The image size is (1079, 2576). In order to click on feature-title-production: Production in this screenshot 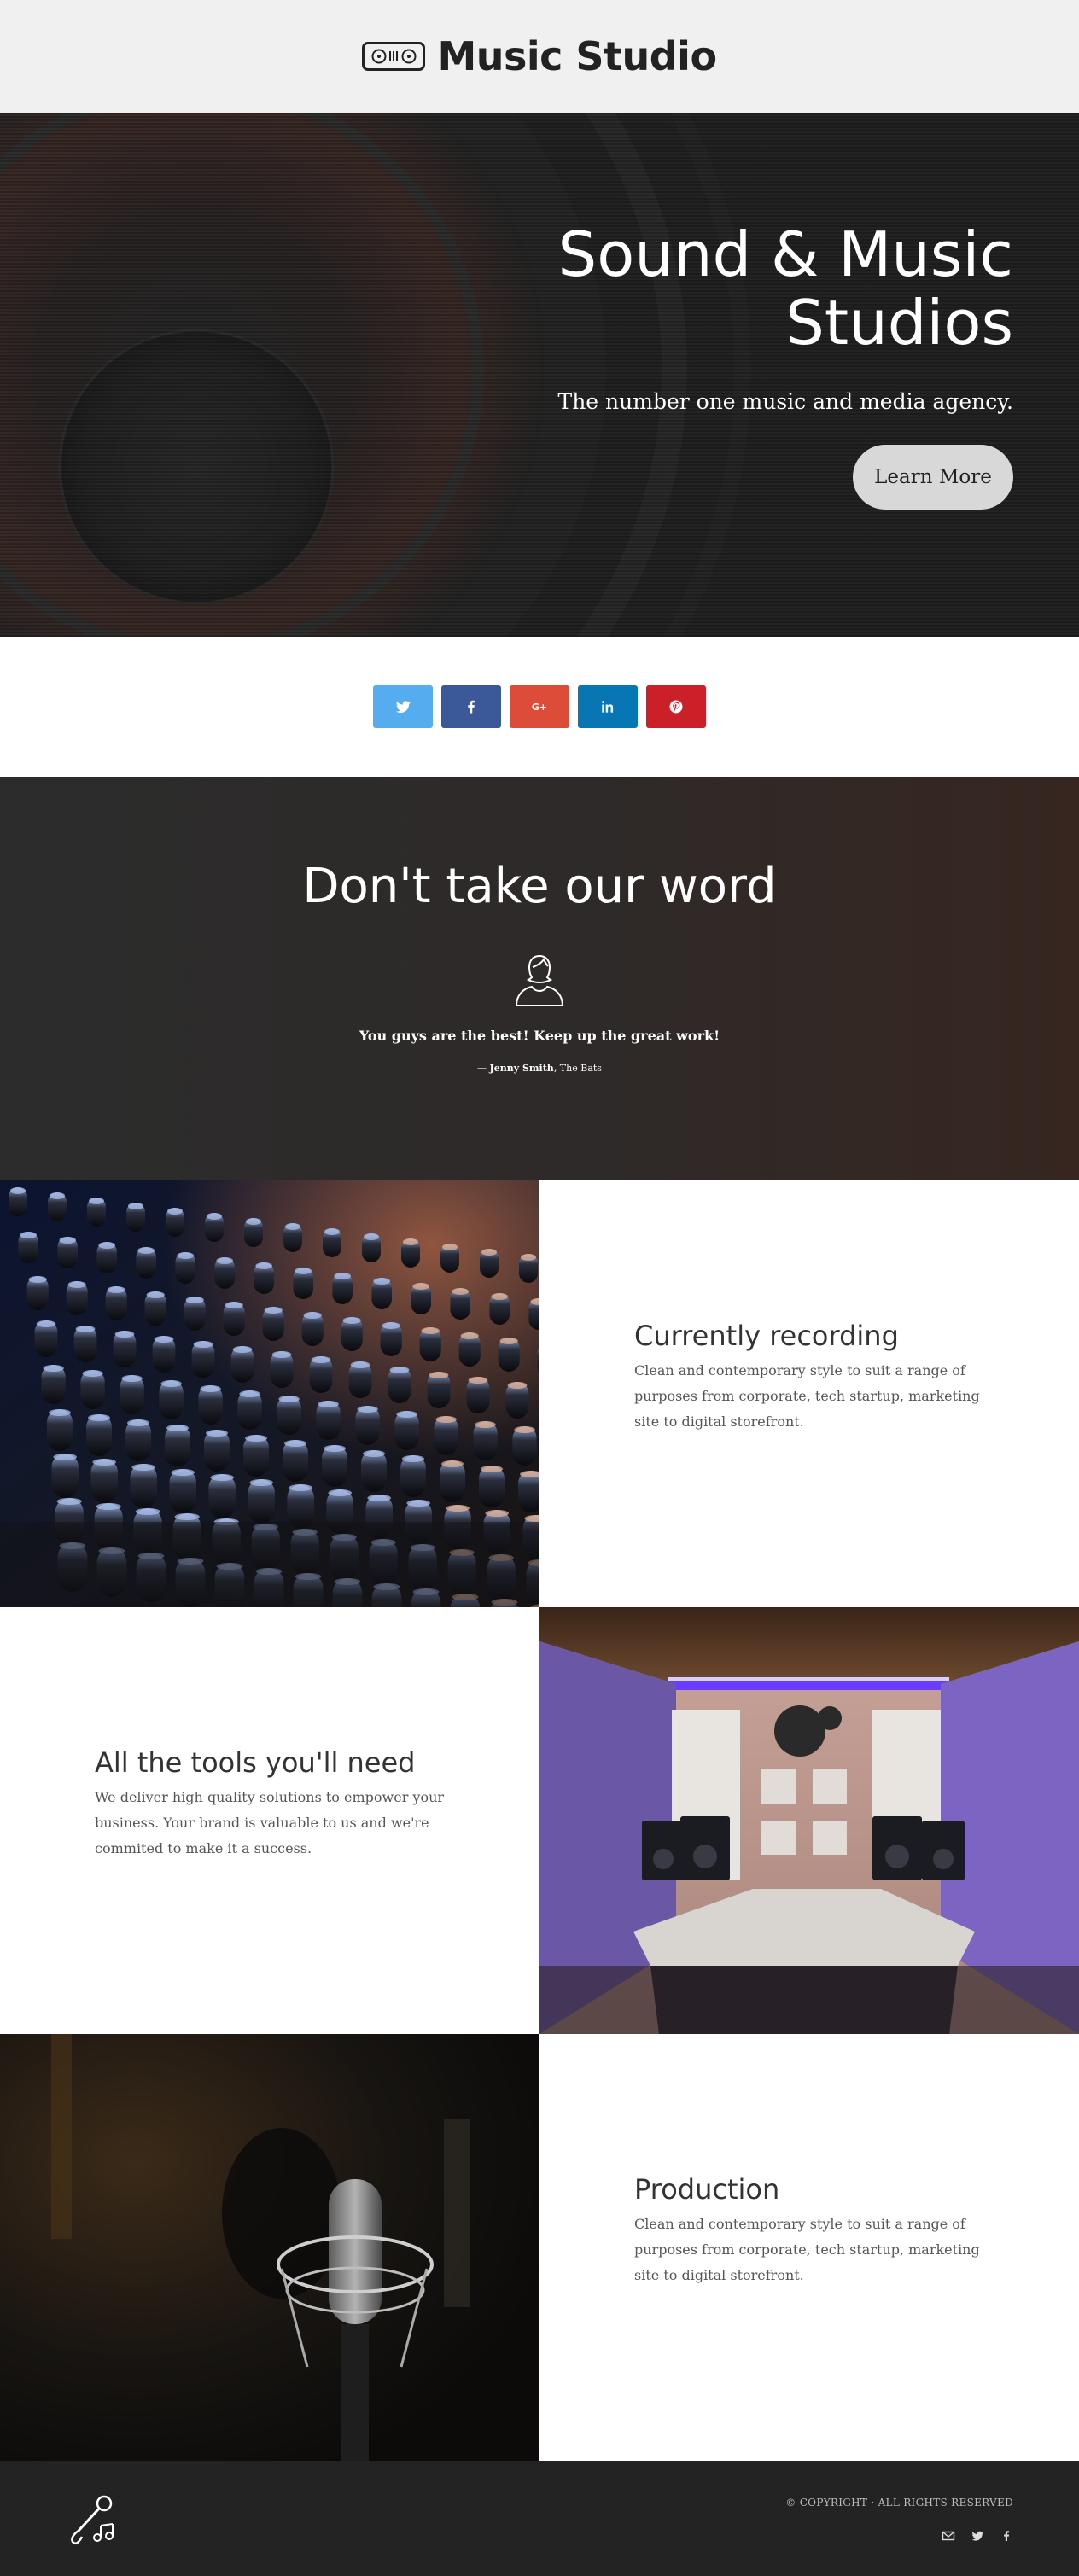, I will do `click(707, 2189)`.